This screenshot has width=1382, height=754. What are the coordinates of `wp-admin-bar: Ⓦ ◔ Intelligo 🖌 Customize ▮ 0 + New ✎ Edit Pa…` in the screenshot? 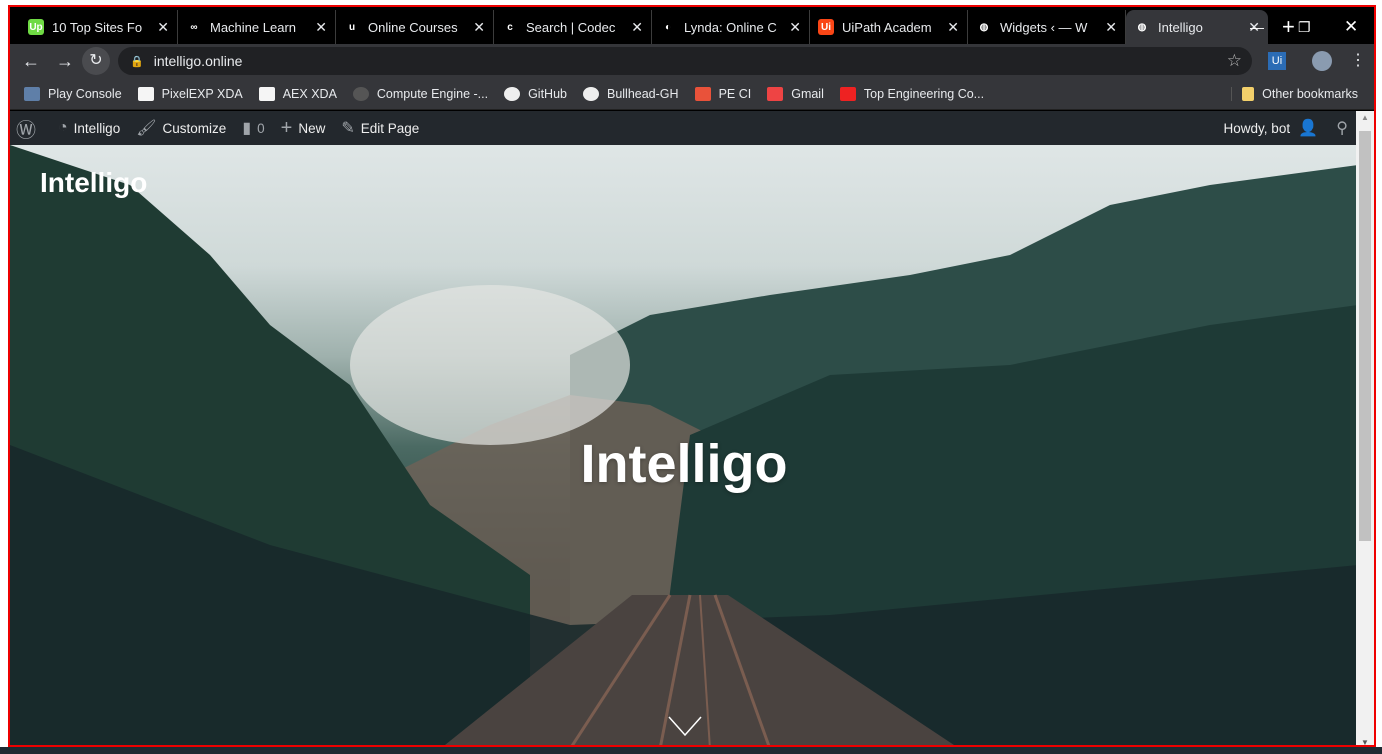 It's located at (684, 128).